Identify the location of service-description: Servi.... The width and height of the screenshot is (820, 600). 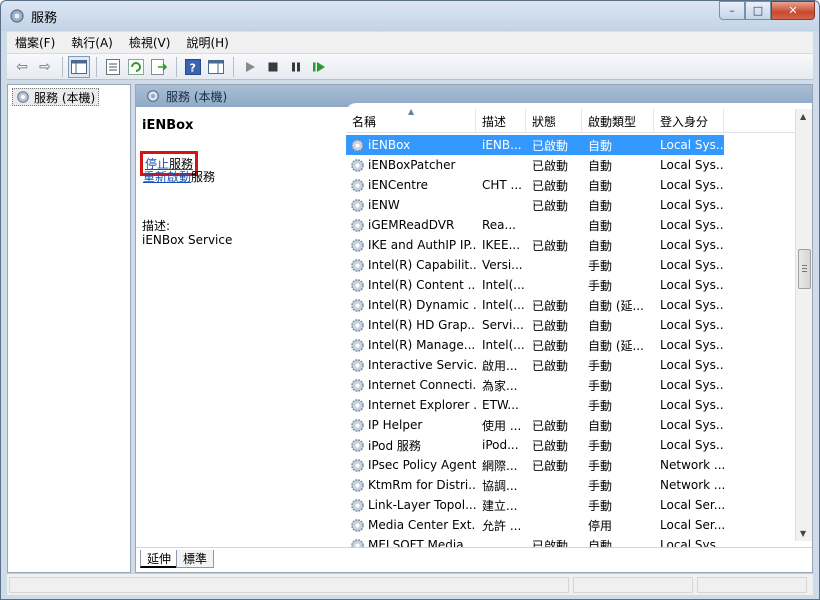
(503, 325).